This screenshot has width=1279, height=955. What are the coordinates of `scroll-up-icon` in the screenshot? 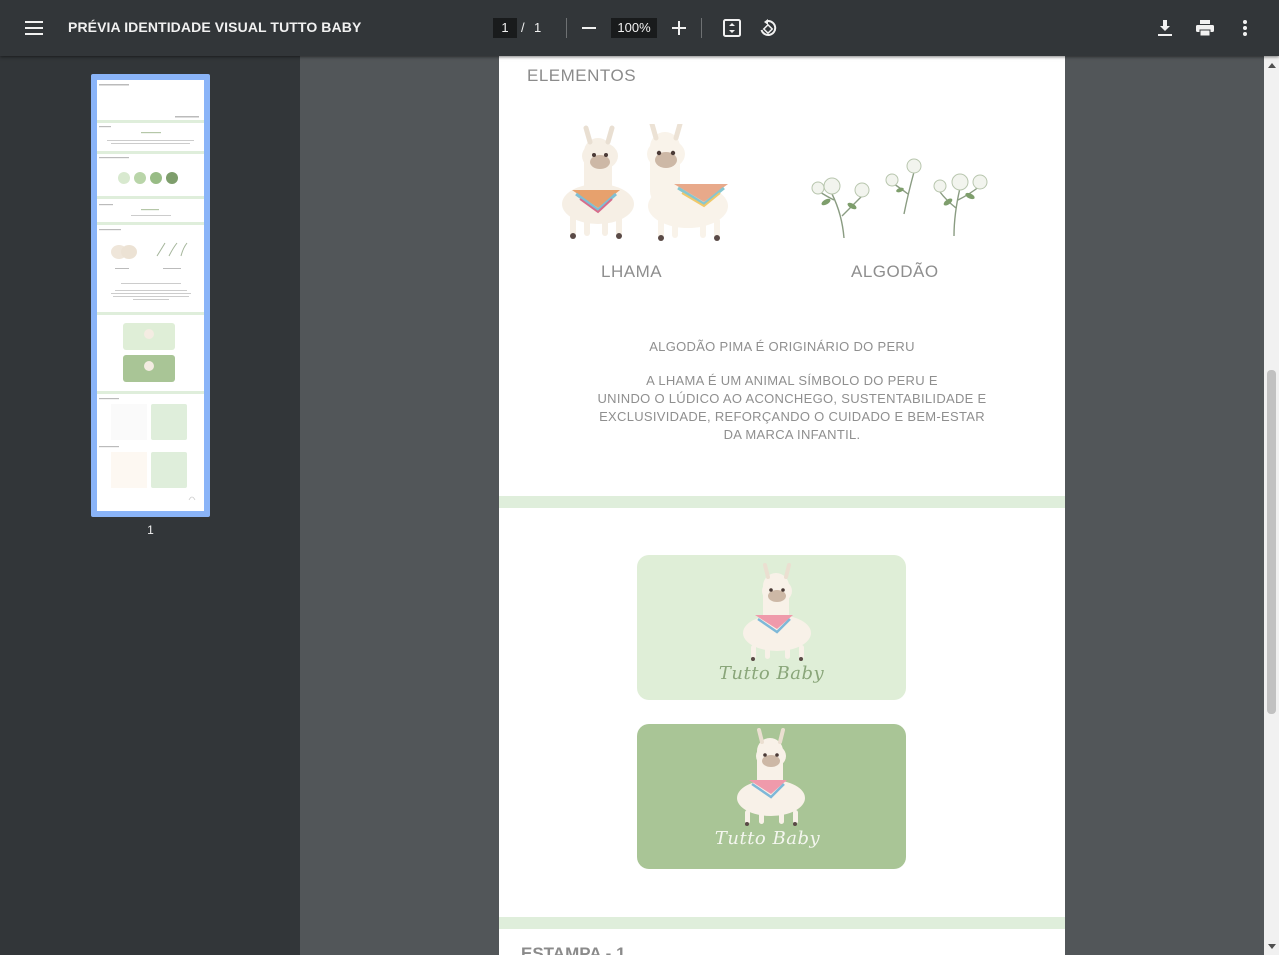 It's located at (1271, 65).